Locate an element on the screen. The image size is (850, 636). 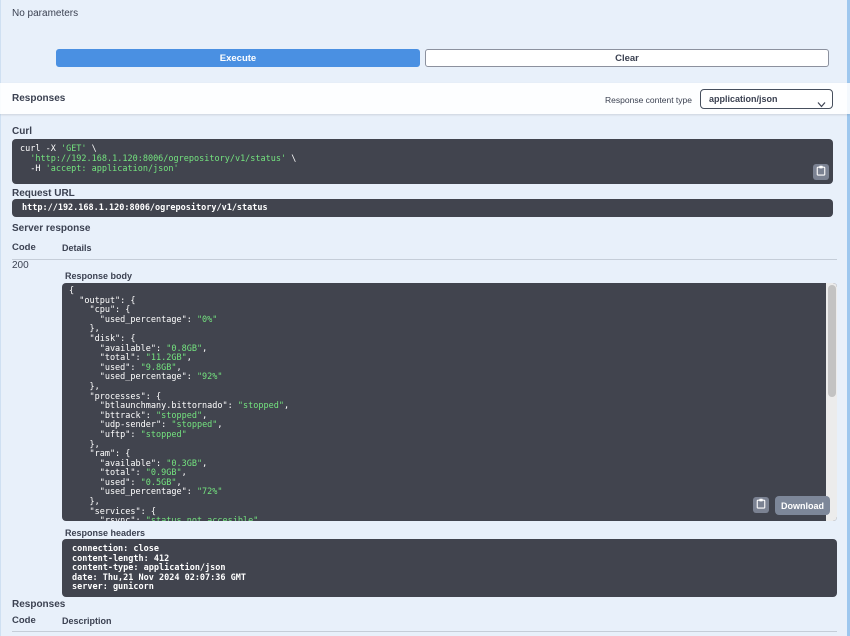
copy-curl-button is located at coordinates (821, 172).